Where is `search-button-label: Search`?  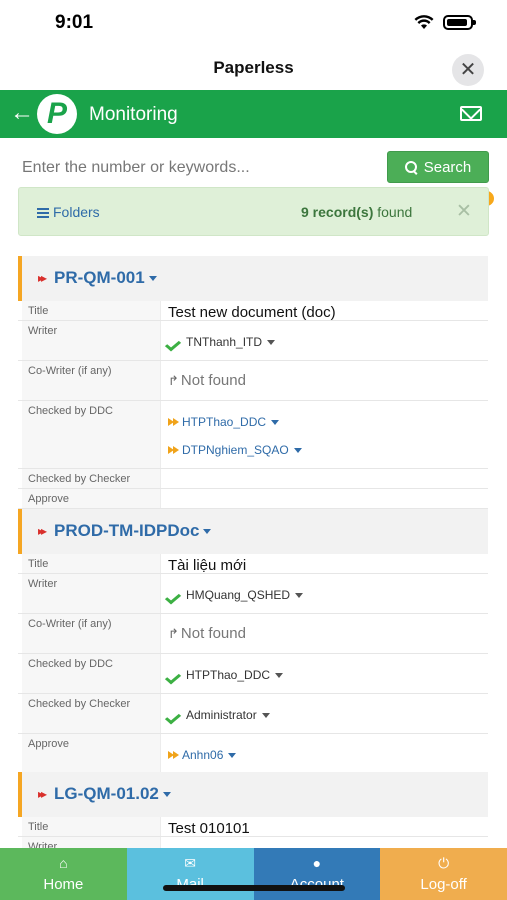
search-button-label: Search is located at coordinates (447, 167).